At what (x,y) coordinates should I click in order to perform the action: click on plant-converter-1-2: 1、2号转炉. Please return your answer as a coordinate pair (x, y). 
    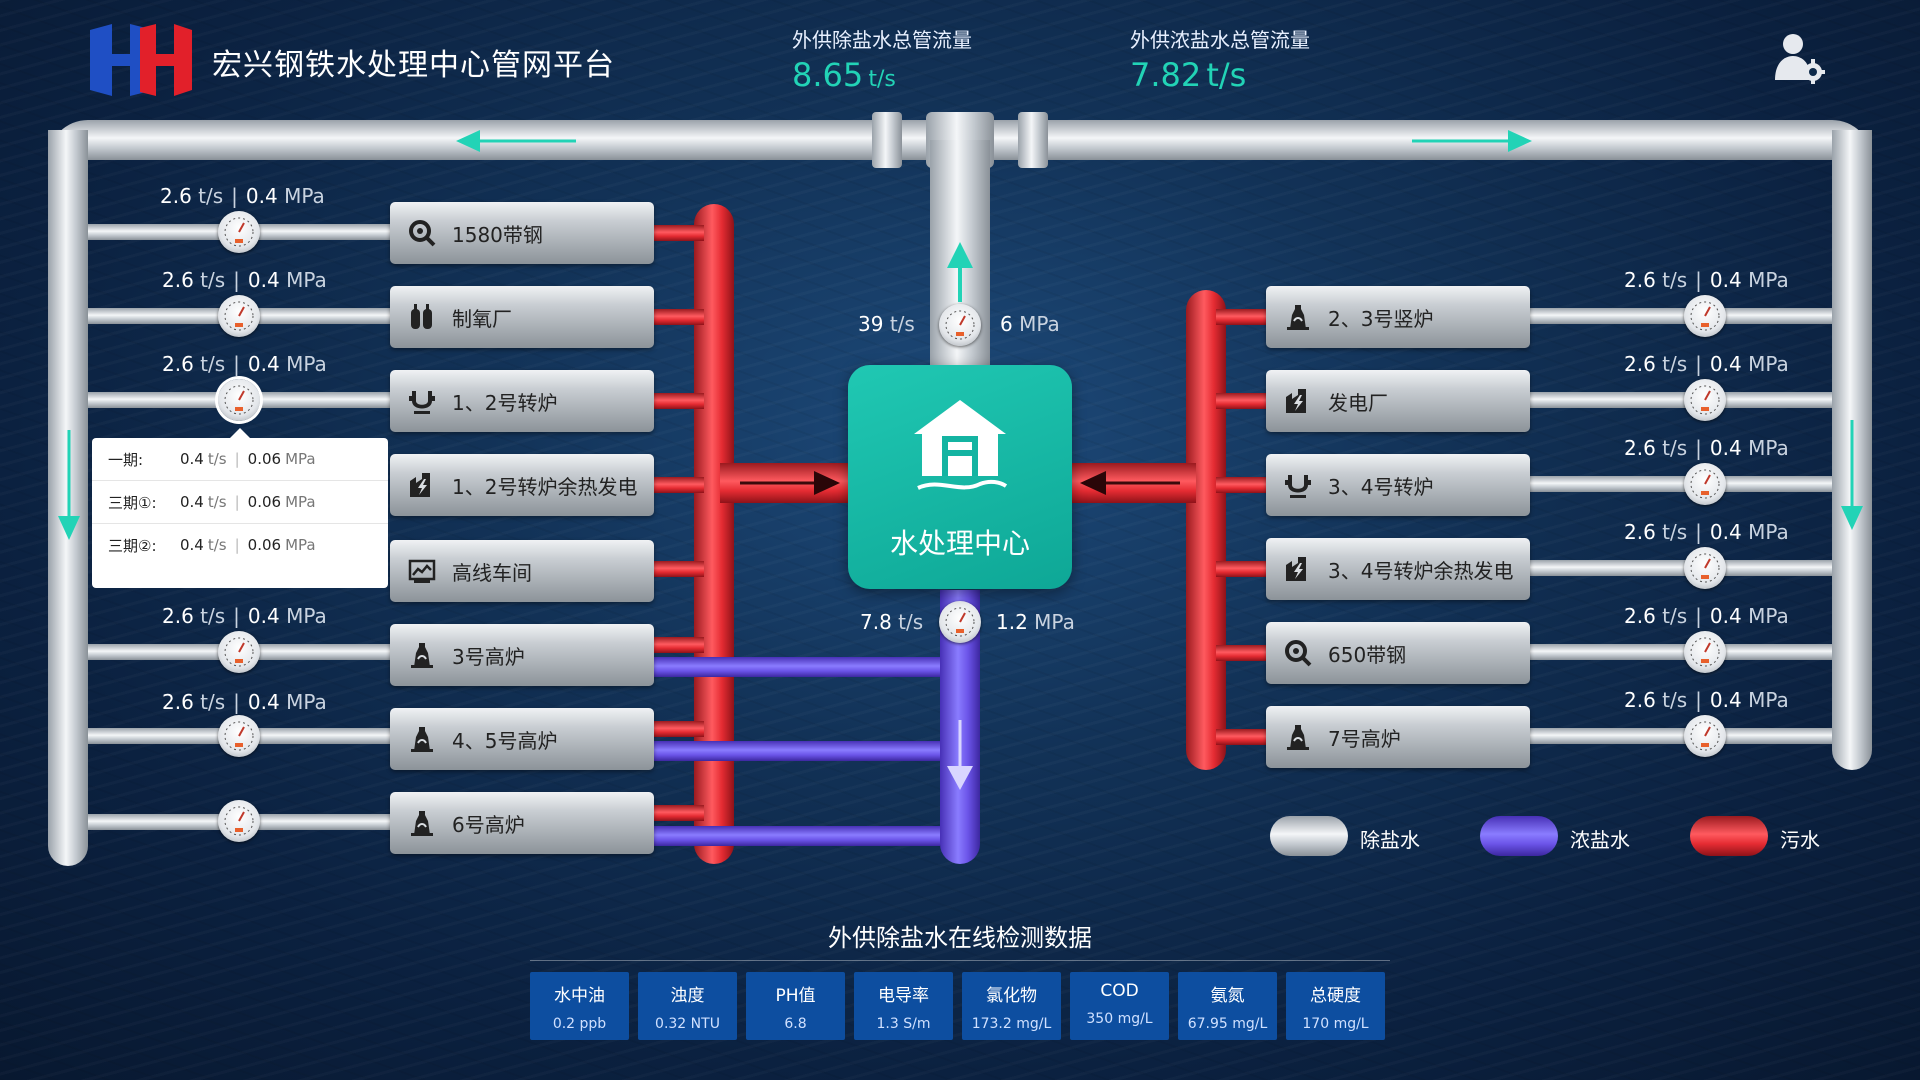
    Looking at the image, I should click on (522, 401).